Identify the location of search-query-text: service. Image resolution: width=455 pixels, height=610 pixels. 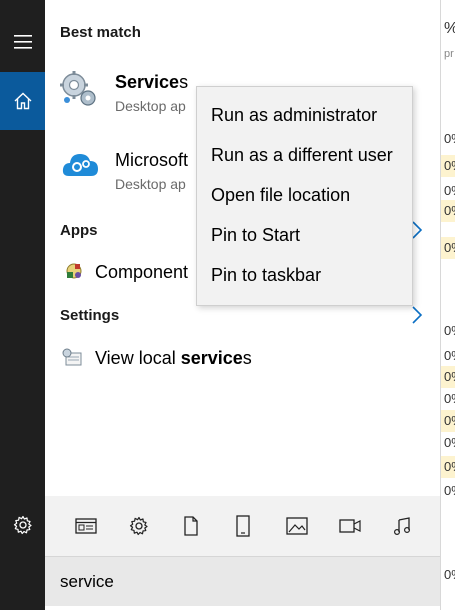
(87, 582).